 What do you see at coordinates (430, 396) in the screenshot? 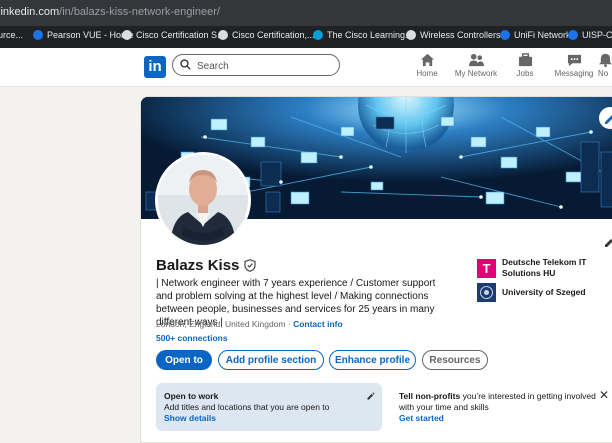
I see `nonprofits-title: Tell non-profits` at bounding box center [430, 396].